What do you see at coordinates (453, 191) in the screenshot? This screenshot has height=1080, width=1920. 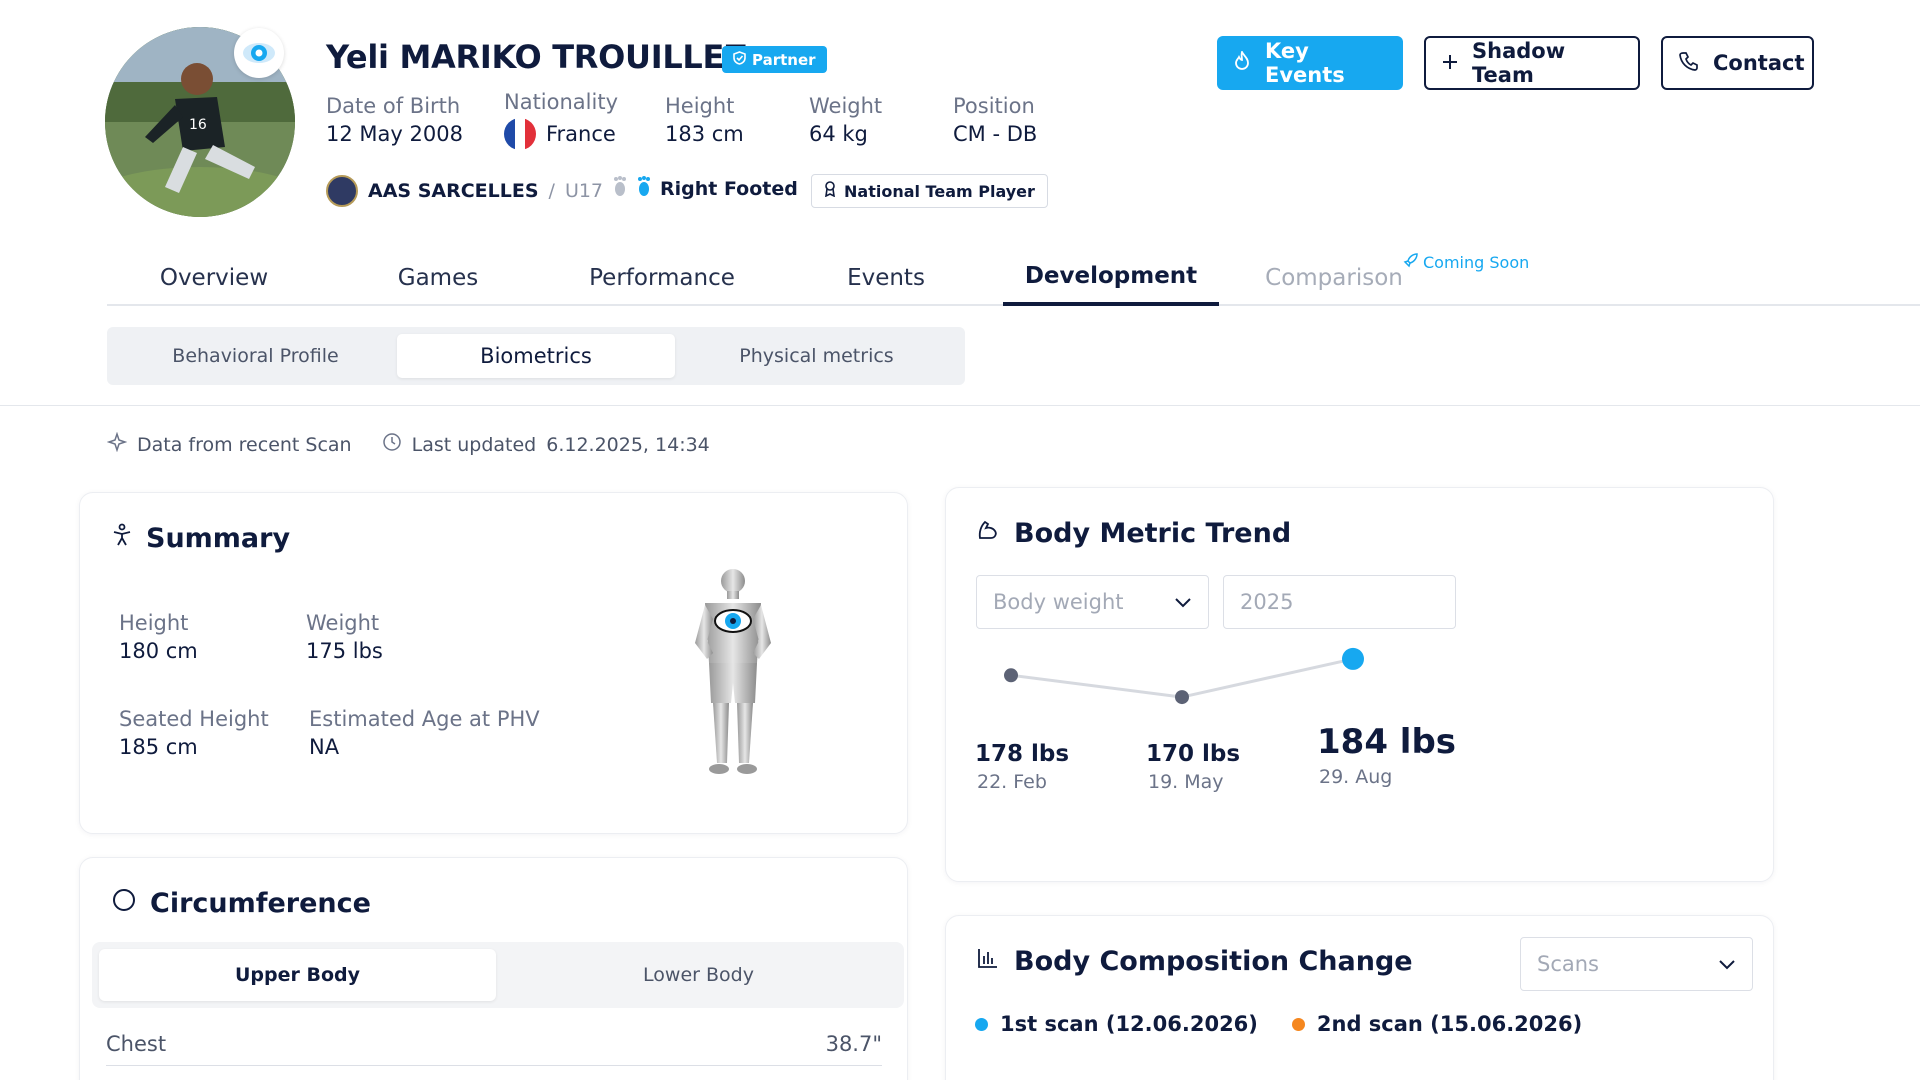 I see `club-name: AAS SARCELLES` at bounding box center [453, 191].